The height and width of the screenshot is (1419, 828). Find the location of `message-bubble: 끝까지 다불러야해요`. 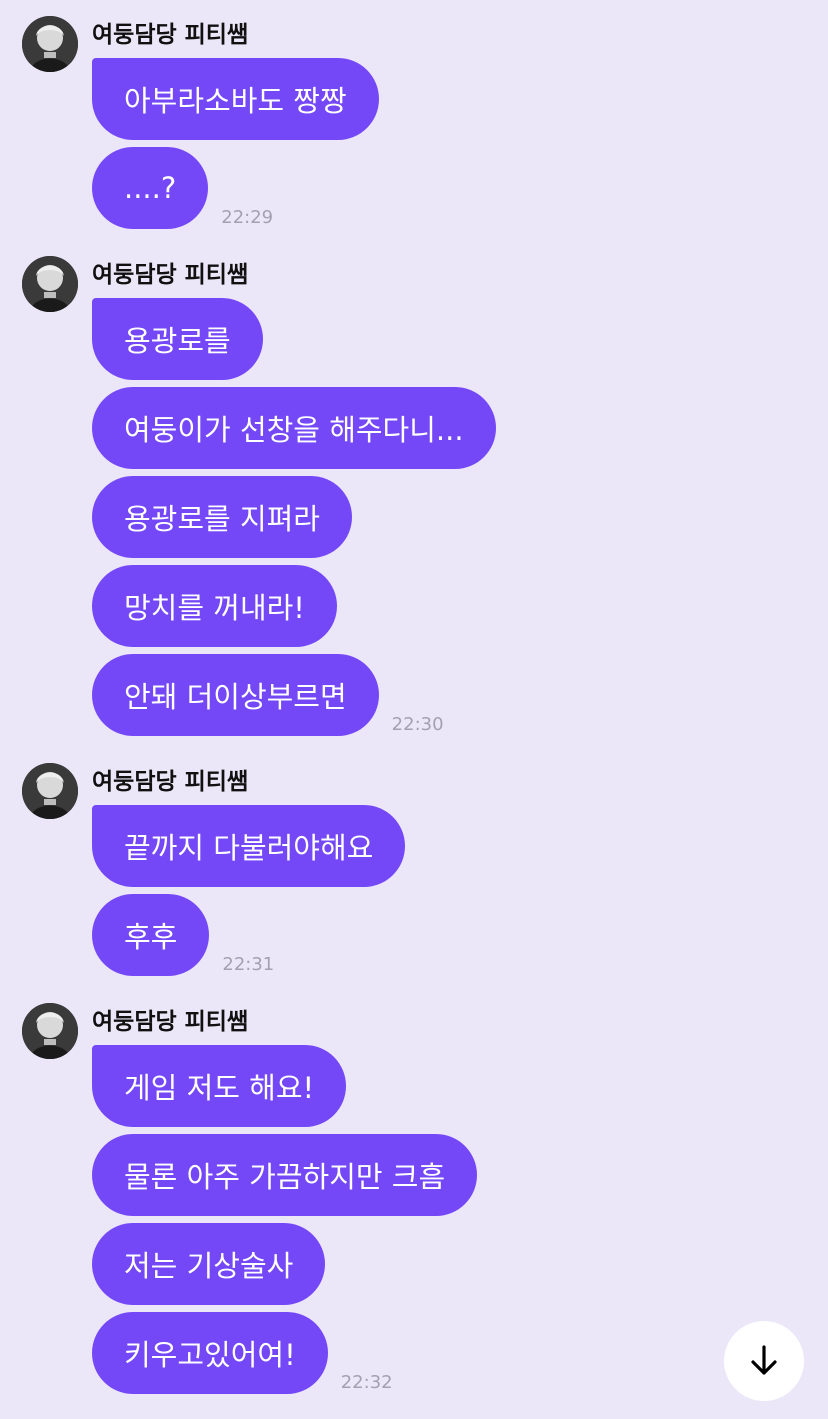

message-bubble: 끝까지 다불러야해요 is located at coordinates (249, 846).